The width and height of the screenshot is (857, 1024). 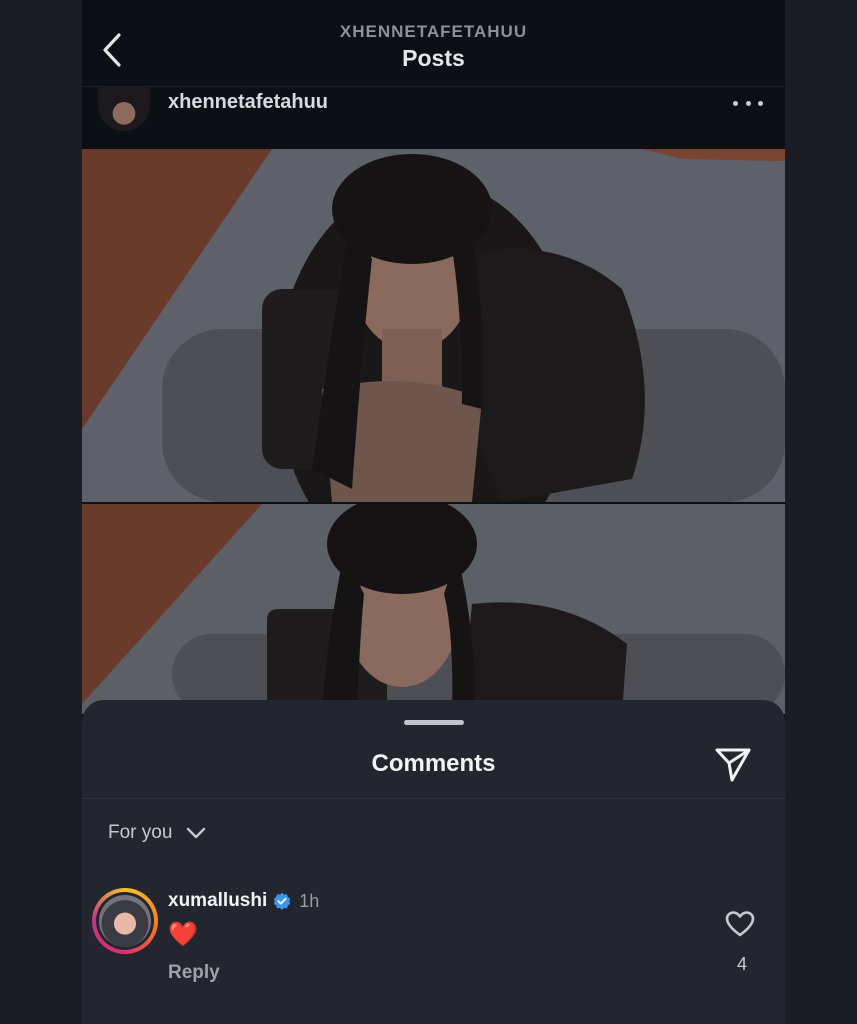 I want to click on divider, so click(x=433, y=798).